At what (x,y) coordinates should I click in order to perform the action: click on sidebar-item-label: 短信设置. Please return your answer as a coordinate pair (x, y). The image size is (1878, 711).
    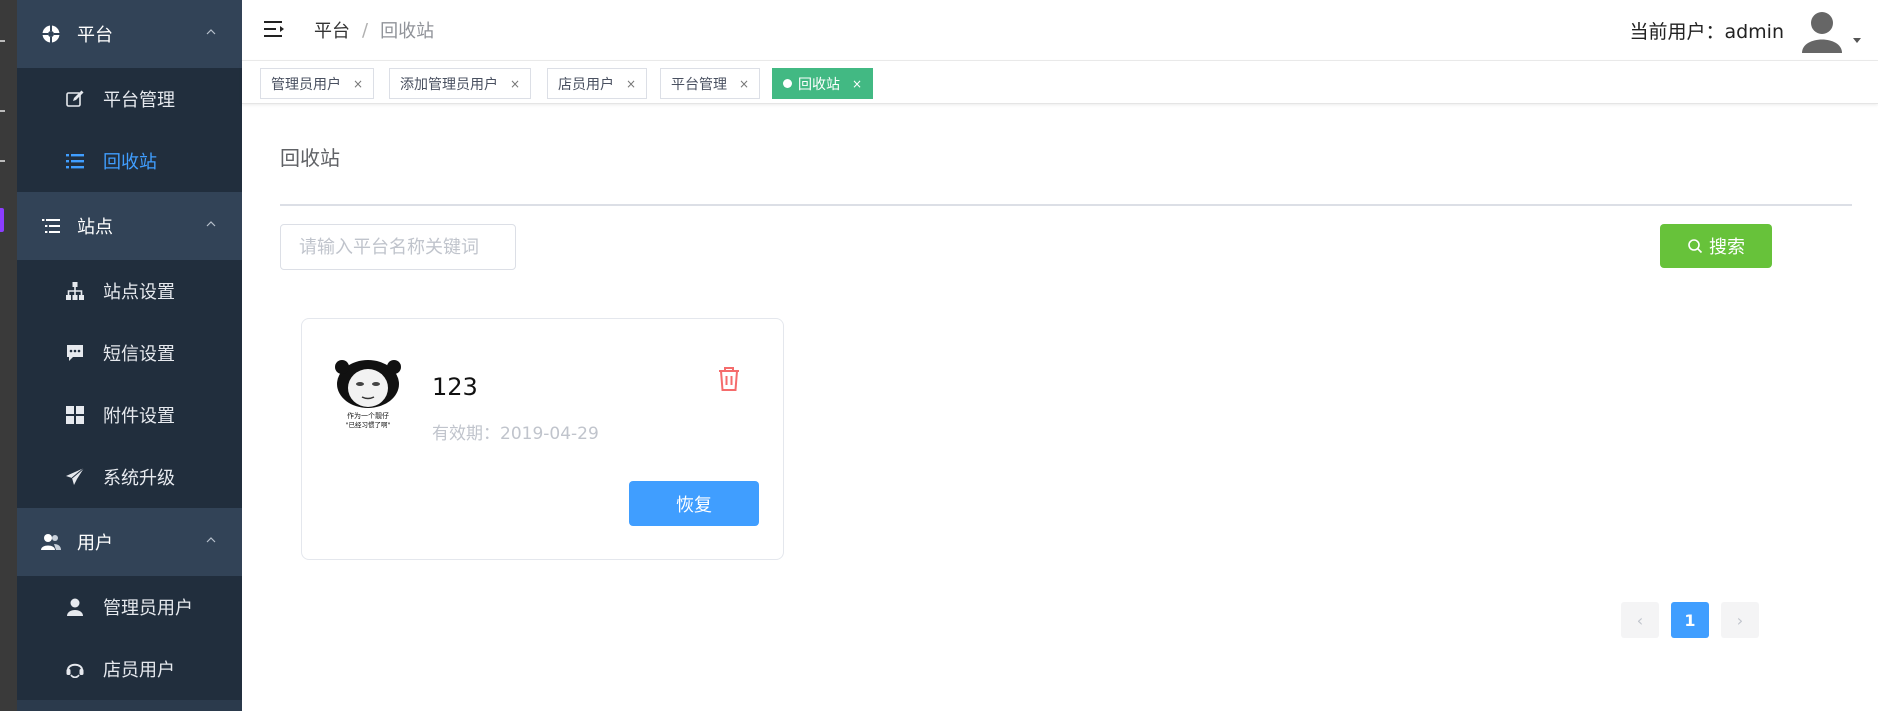
    Looking at the image, I should click on (139, 354).